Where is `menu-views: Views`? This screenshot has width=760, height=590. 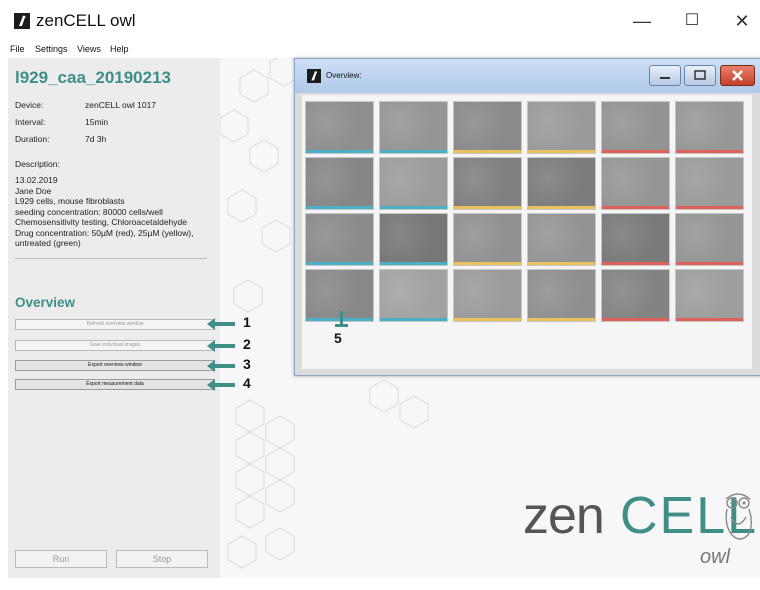
menu-views: Views is located at coordinates (89, 49).